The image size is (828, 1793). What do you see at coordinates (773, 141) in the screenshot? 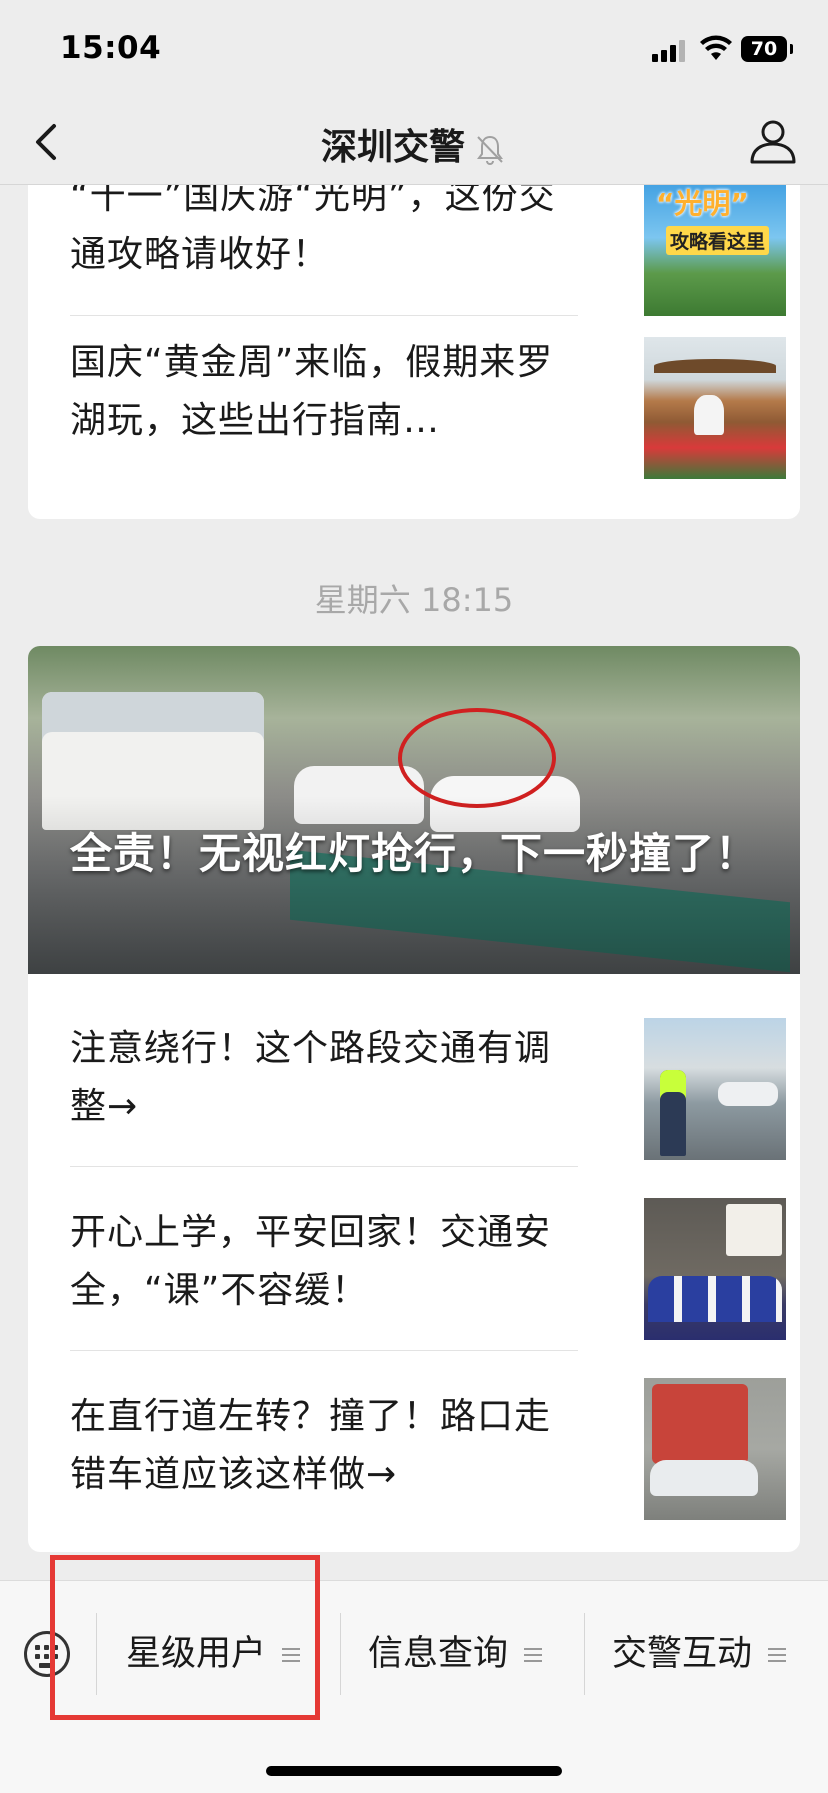
I see `profile-icon` at bounding box center [773, 141].